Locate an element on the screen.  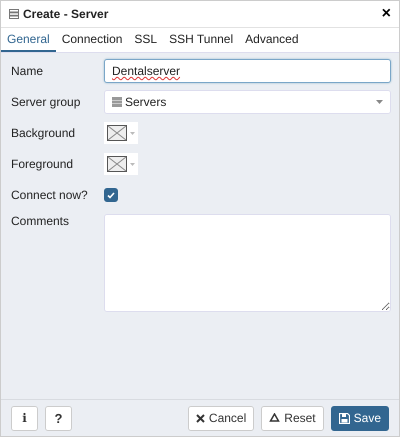
tab: SSH Tunnel is located at coordinates (201, 40).